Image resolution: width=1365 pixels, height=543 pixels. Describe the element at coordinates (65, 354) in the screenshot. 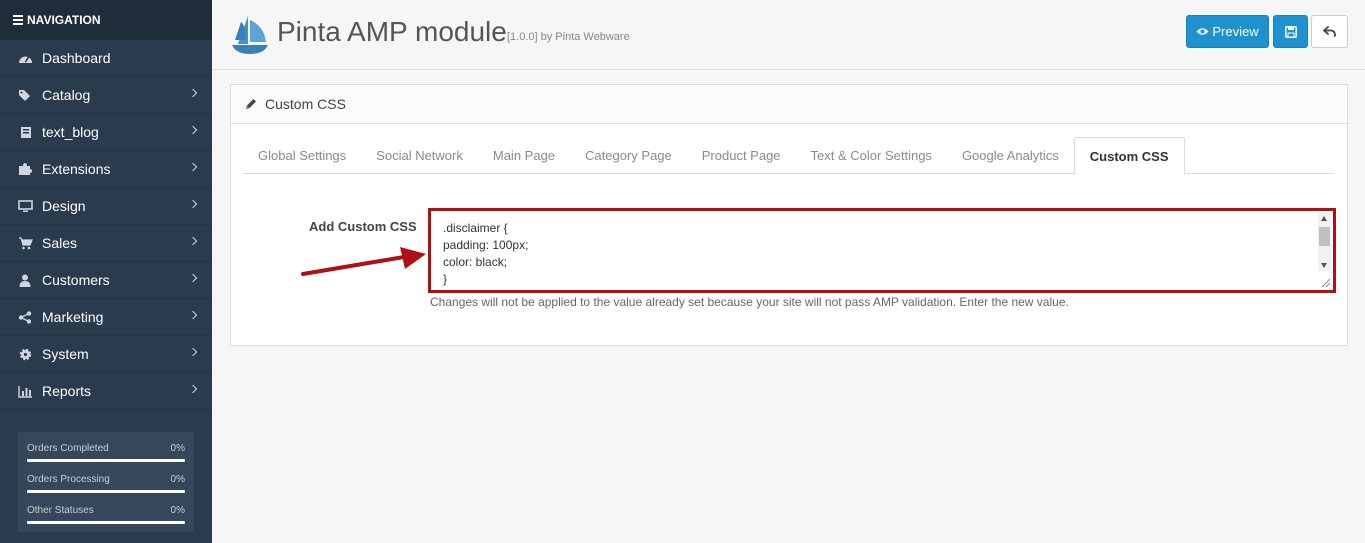

I see `sidebar-item-label: System` at that location.